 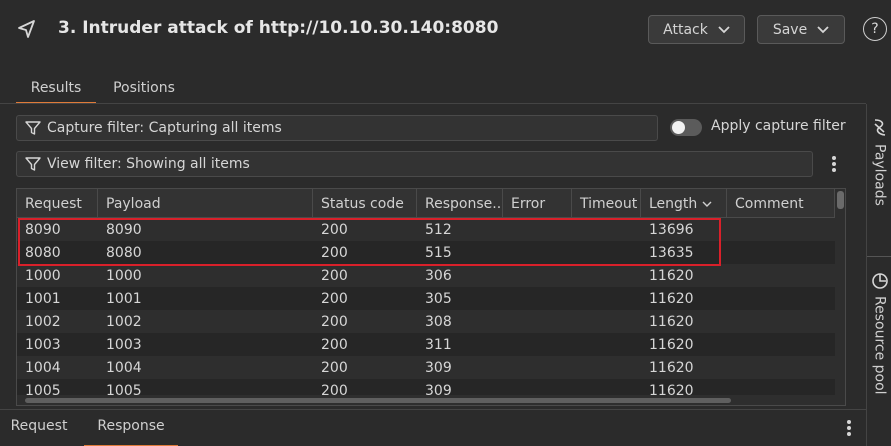 What do you see at coordinates (879, 281) in the screenshot?
I see `resource-pool-icon` at bounding box center [879, 281].